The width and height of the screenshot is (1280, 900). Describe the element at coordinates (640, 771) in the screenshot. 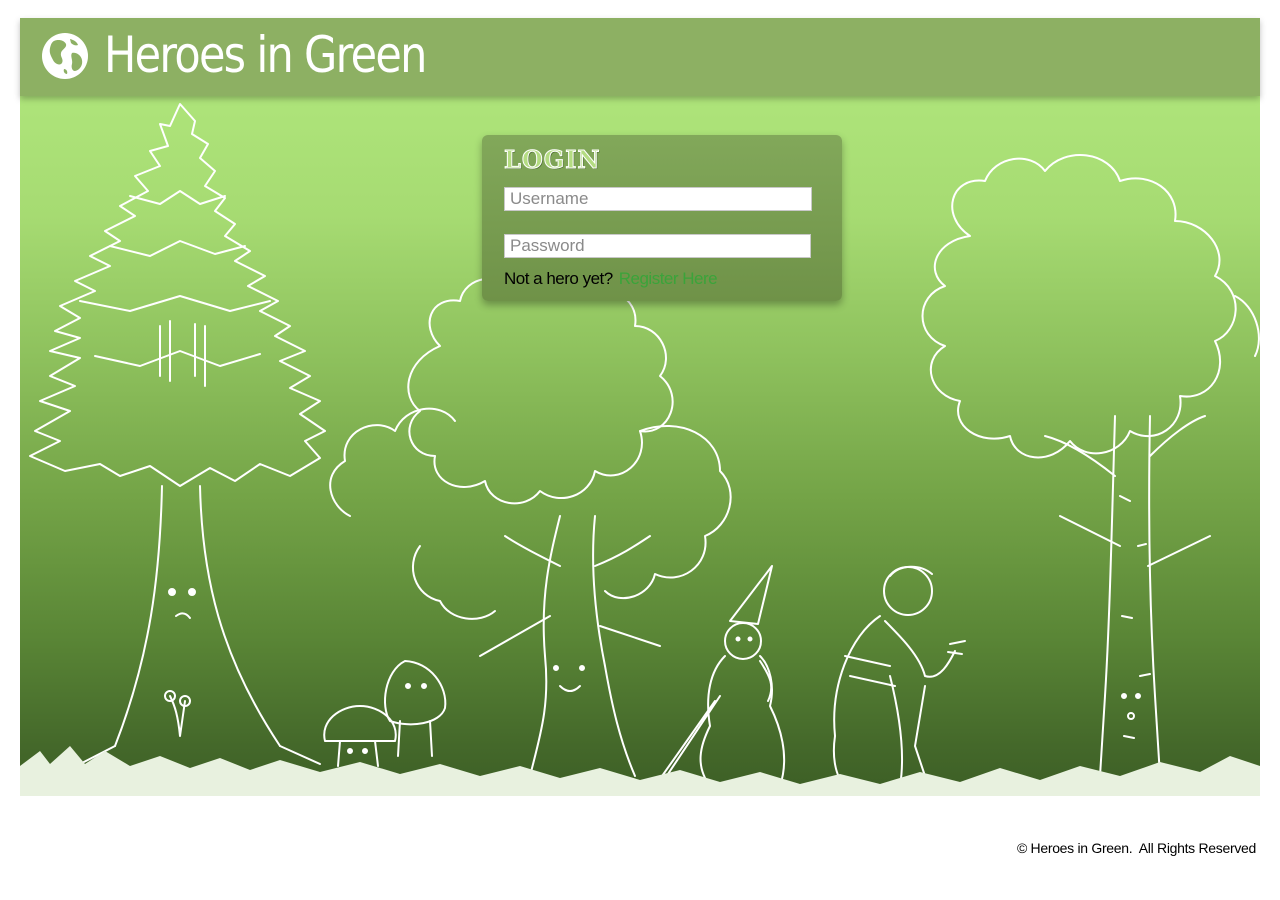

I see `grass-illustration` at that location.